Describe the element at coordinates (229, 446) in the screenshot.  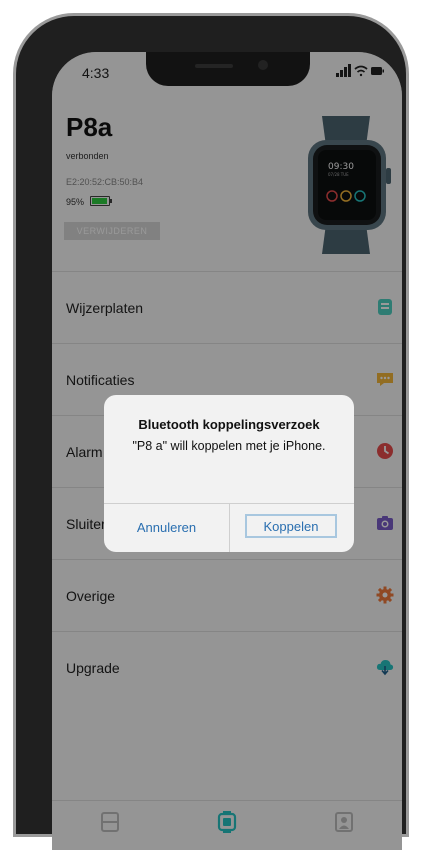
I see `dialog-message: "P8 a" will koppelen met je iPhone.` at that location.